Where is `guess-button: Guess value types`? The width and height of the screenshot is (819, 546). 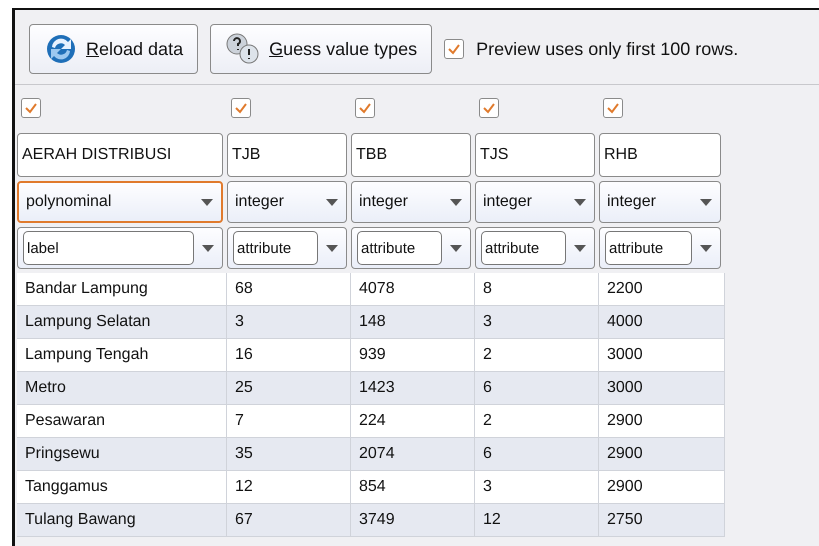
guess-button: Guess value types is located at coordinates (321, 49).